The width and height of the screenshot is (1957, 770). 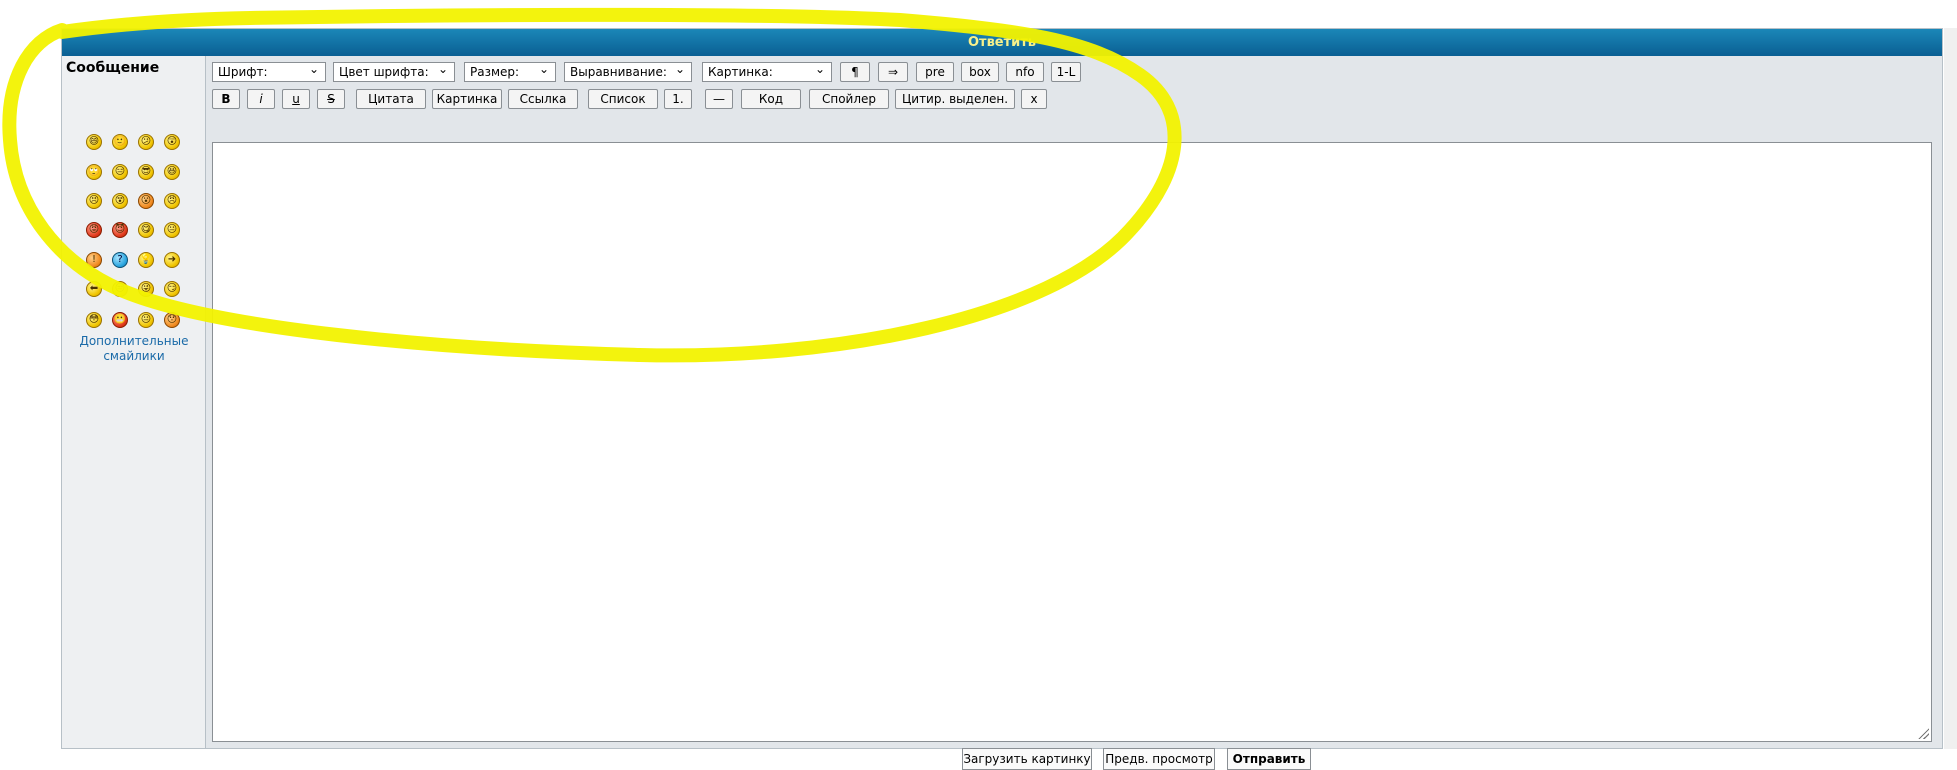 I want to click on list-button: Список, so click(x=623, y=99).